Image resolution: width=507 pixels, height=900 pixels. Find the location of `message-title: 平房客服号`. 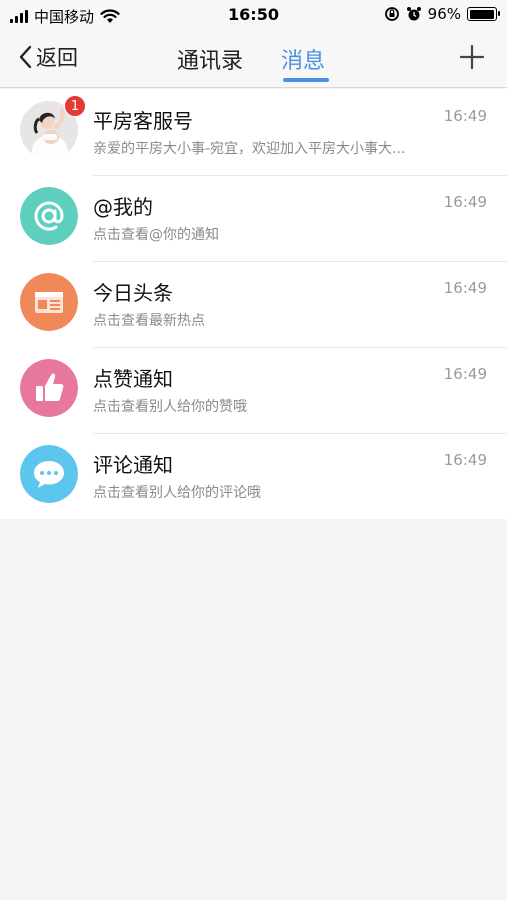

message-title: 平房客服号 is located at coordinates (143, 121).